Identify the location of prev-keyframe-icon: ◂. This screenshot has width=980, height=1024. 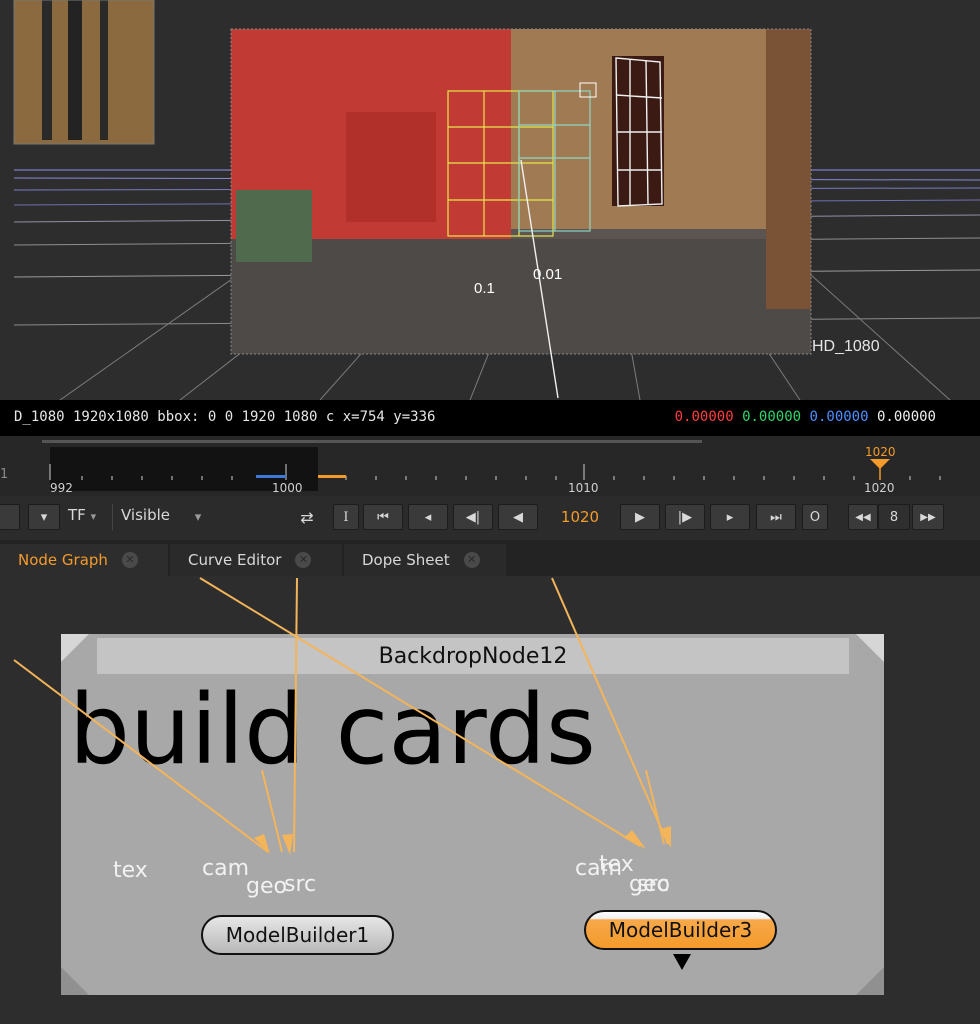
(428, 517).